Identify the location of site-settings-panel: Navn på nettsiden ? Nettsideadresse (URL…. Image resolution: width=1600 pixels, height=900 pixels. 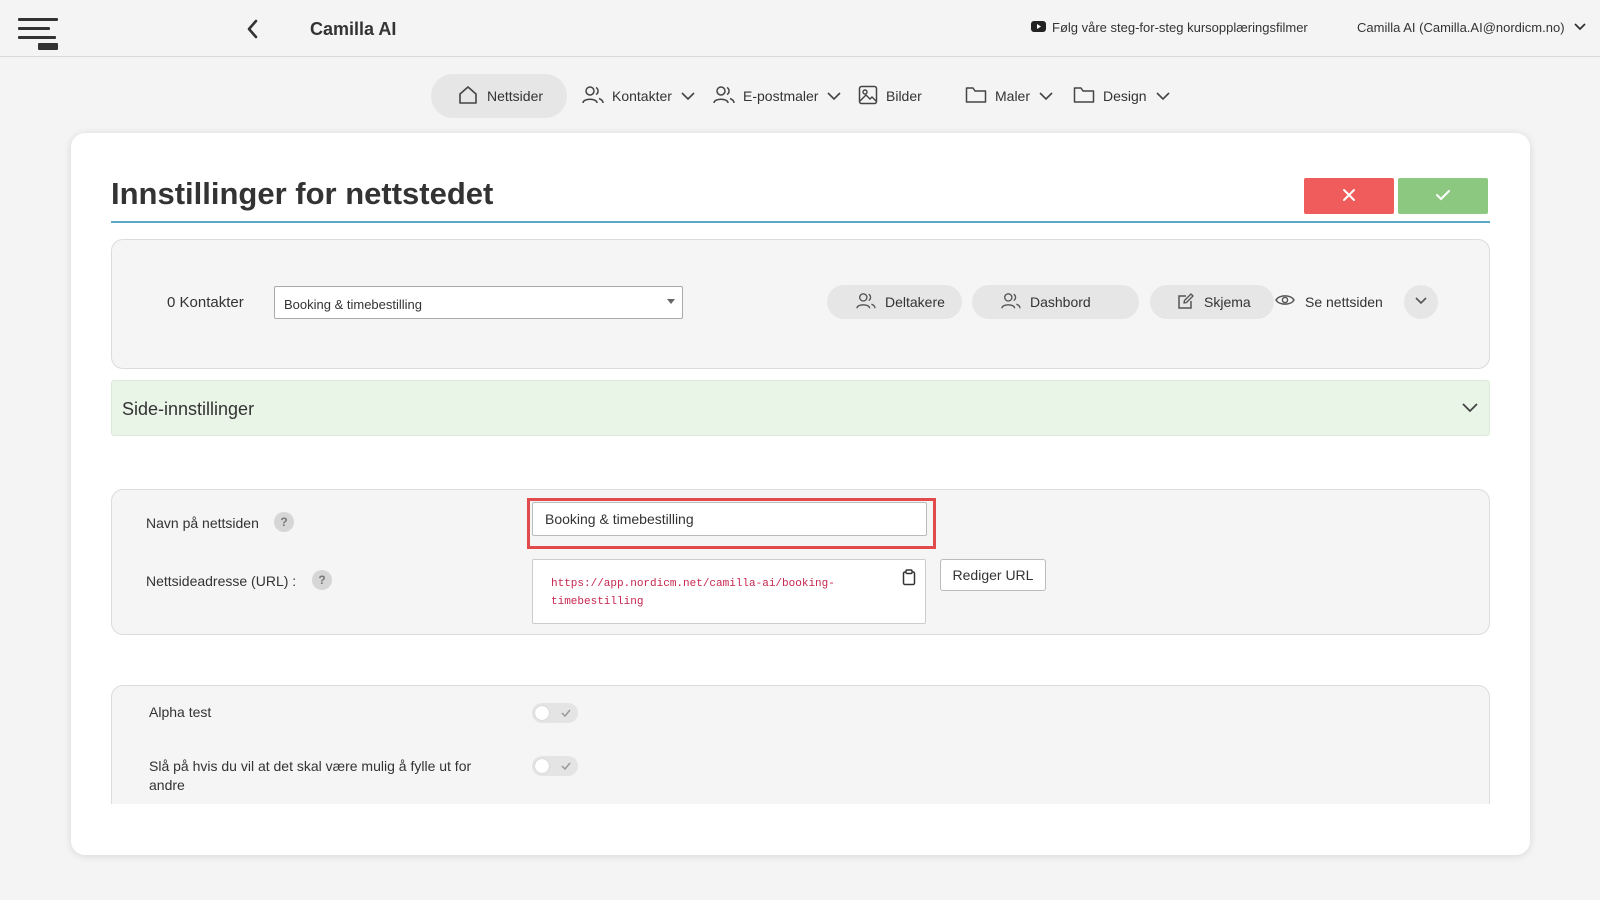
(800, 562).